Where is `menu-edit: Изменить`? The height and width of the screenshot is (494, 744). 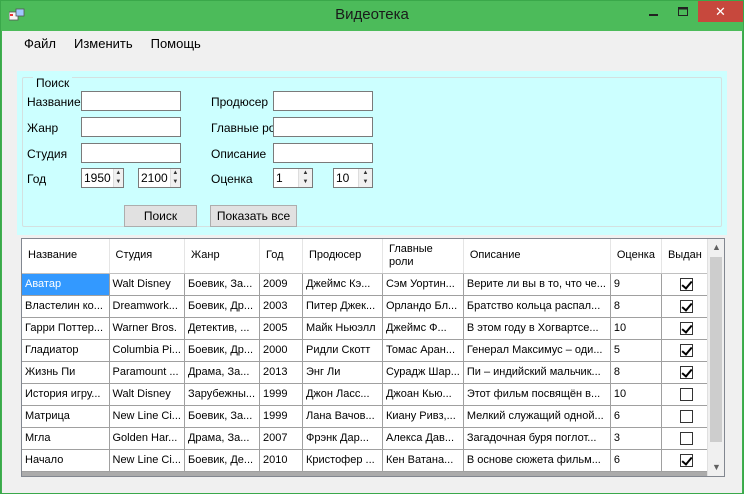 menu-edit: Изменить is located at coordinates (103, 44).